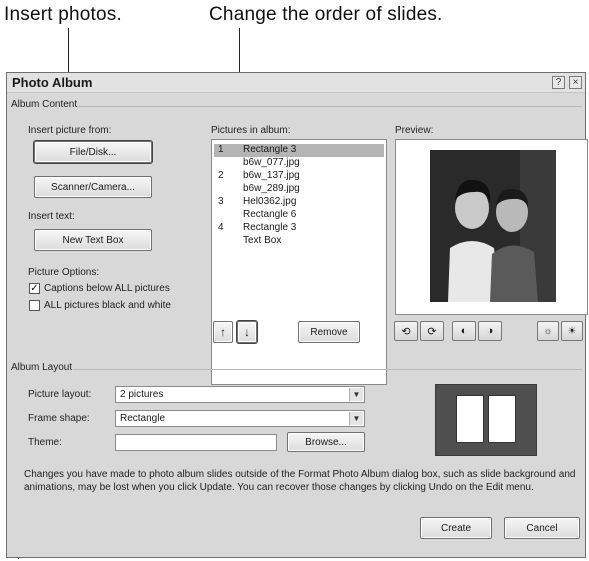 The width and height of the screenshot is (589, 561). I want to click on layout-preview, so click(486, 420).